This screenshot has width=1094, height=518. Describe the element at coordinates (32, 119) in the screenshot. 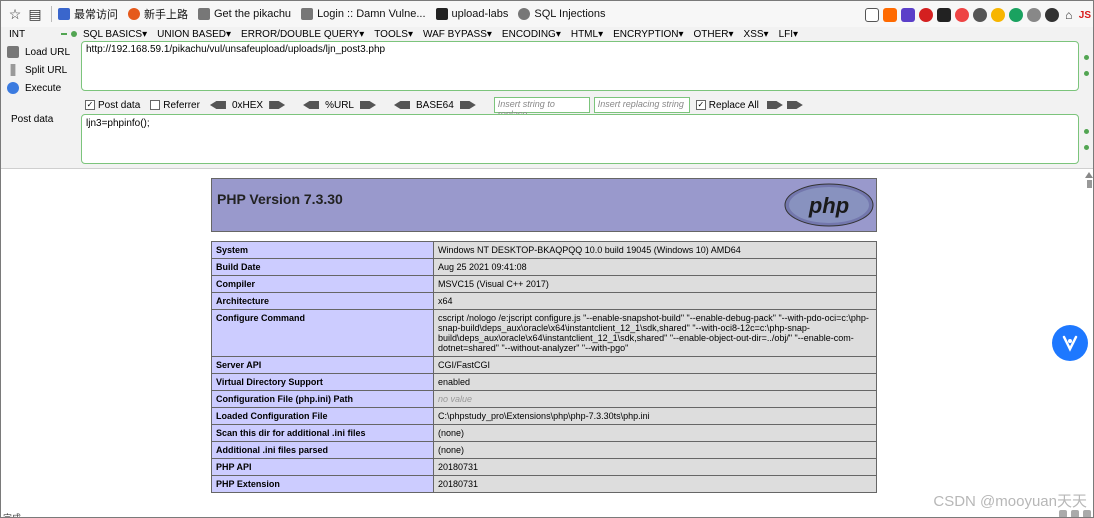

I see `post-data-heading: Post data` at that location.